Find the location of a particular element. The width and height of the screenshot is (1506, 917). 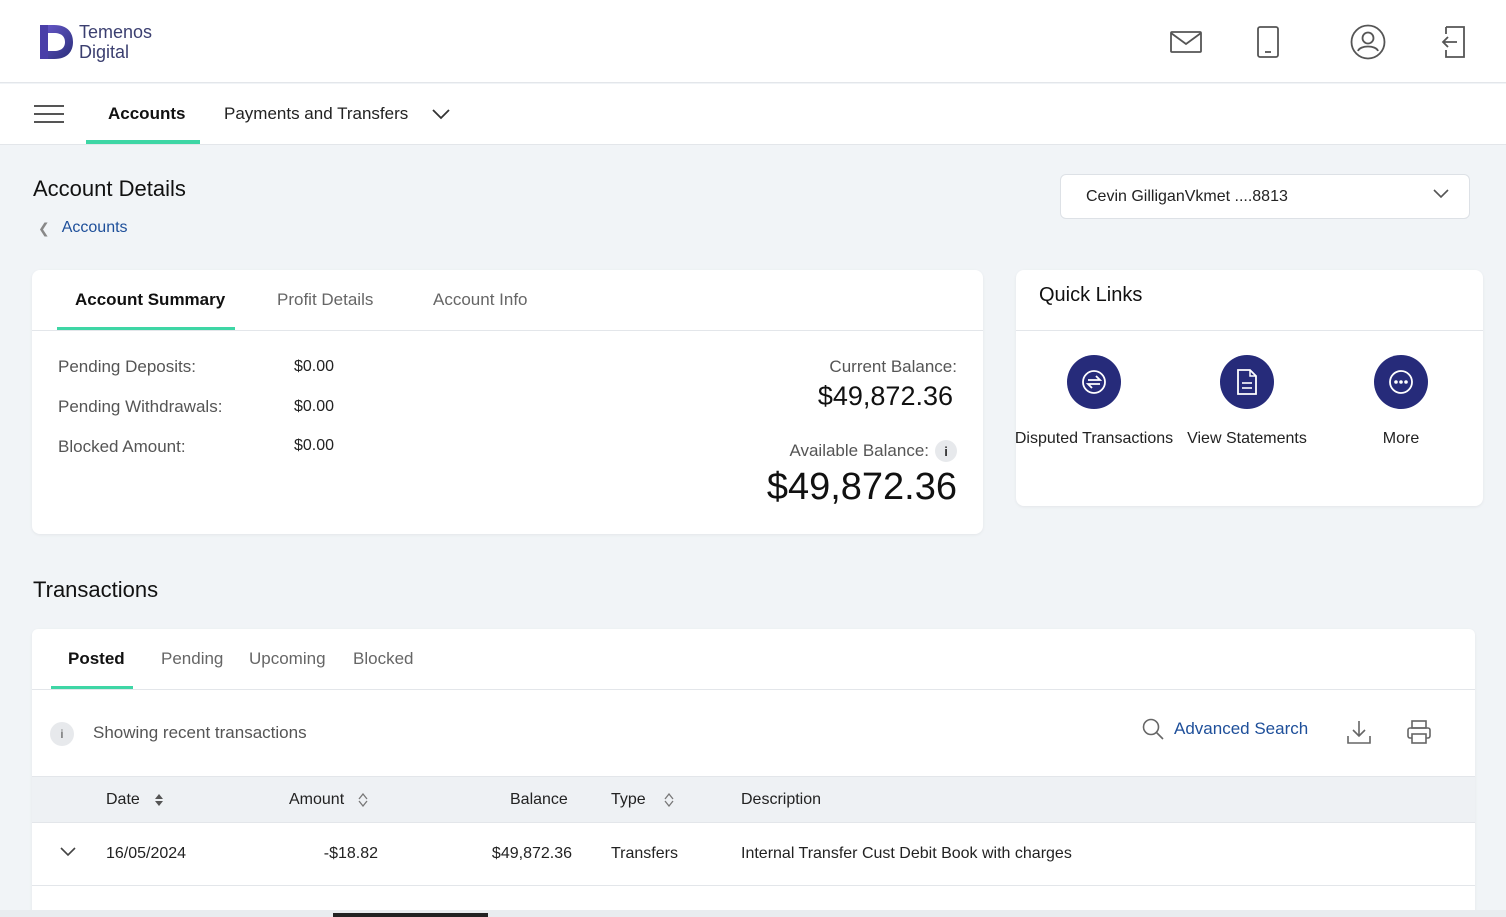

mail-icon is located at coordinates (1186, 42).